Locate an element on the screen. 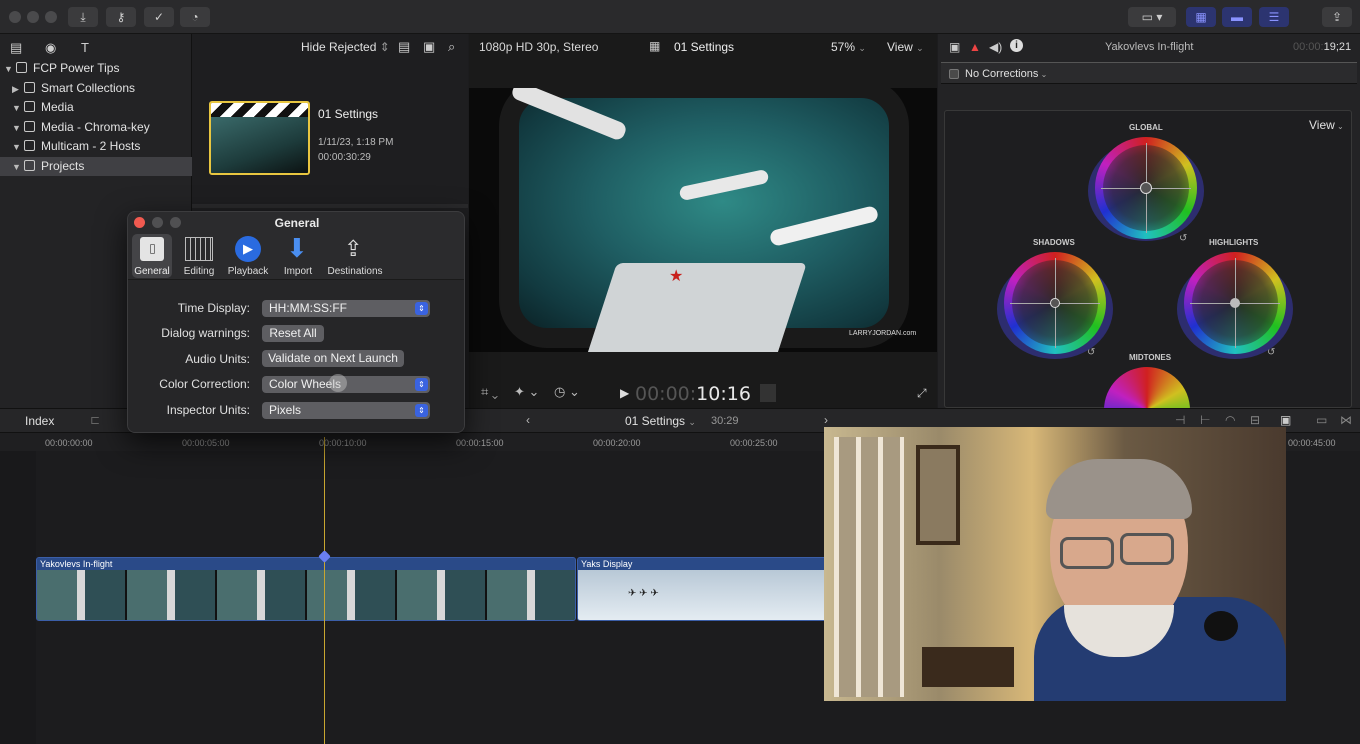  sidebar-item-smart-collections: ▶ Smart Collections is located at coordinates (96, 88).